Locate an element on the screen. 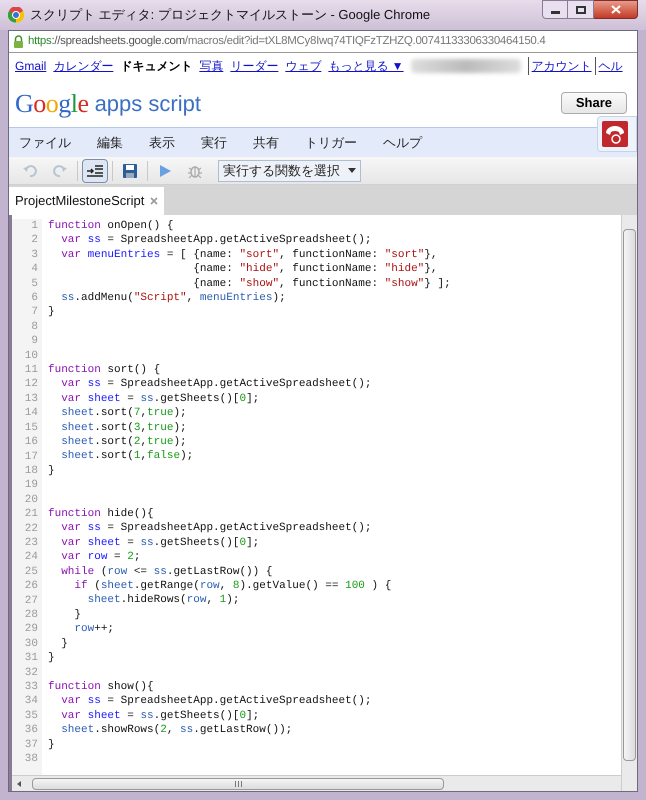 Image resolution: width=646 pixels, height=800 pixels. google-bar-link: Gmail is located at coordinates (30, 66).